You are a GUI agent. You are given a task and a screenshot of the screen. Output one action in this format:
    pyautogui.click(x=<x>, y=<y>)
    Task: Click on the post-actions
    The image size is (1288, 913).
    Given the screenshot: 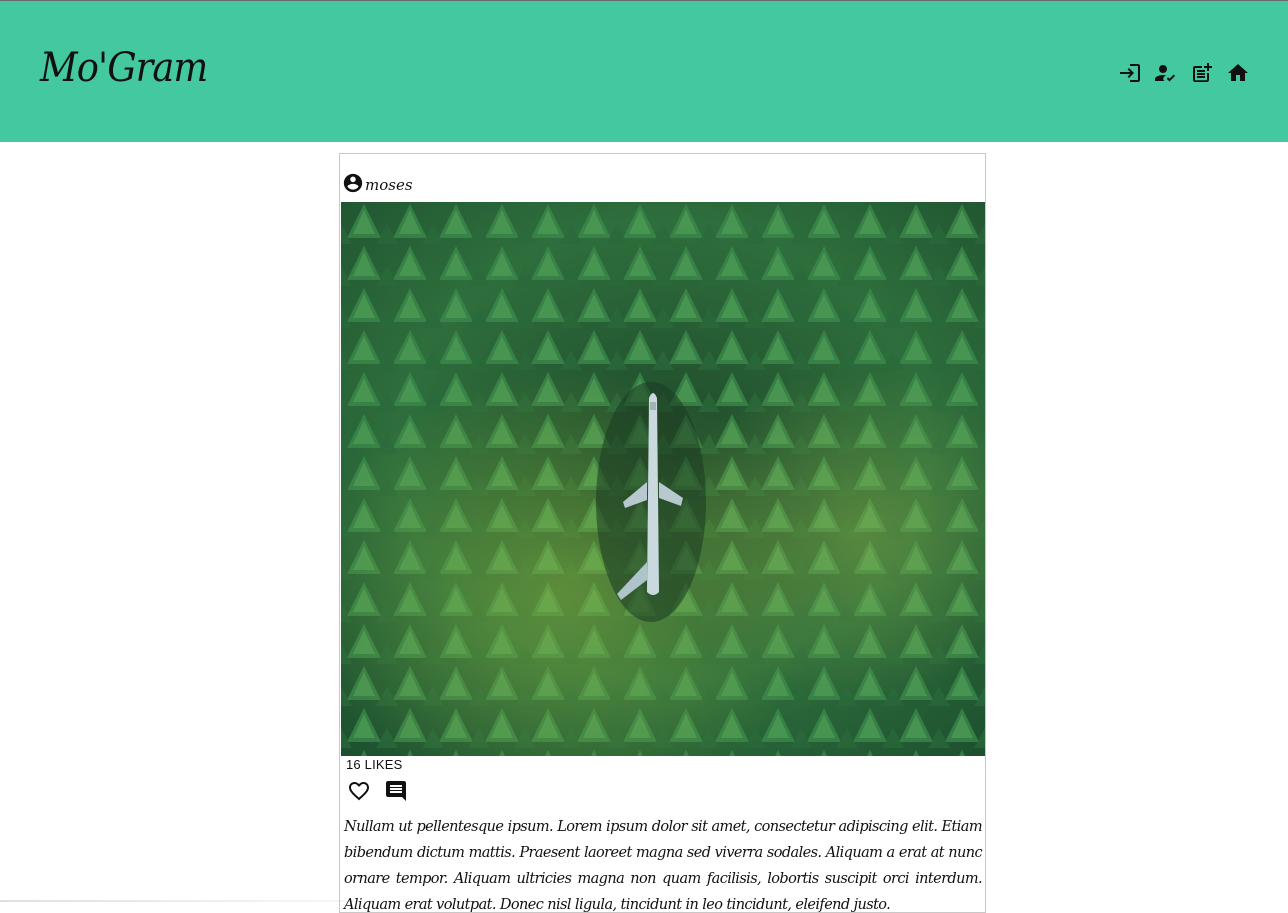 What is the action you would take?
    pyautogui.click(x=377, y=791)
    